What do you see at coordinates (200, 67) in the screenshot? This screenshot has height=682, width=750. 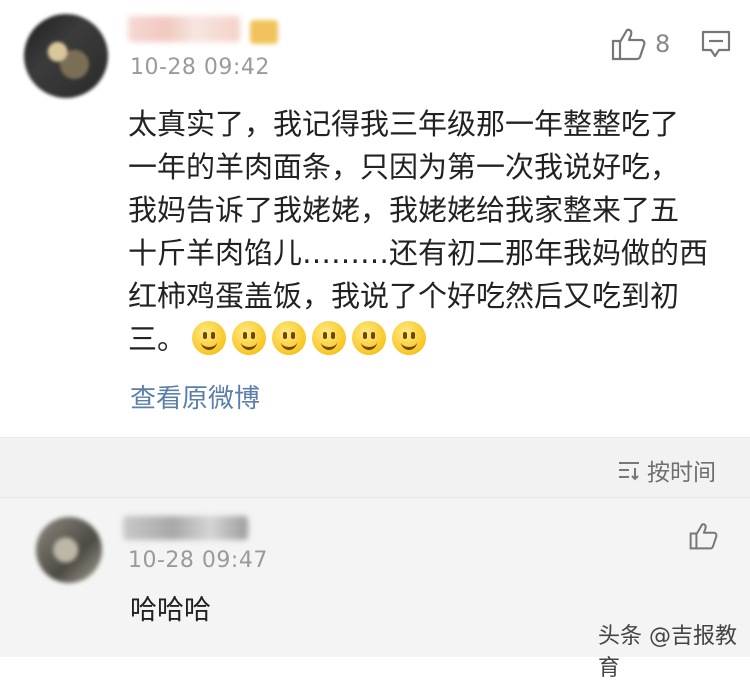 I see `comment-time: 10-28 09:42` at bounding box center [200, 67].